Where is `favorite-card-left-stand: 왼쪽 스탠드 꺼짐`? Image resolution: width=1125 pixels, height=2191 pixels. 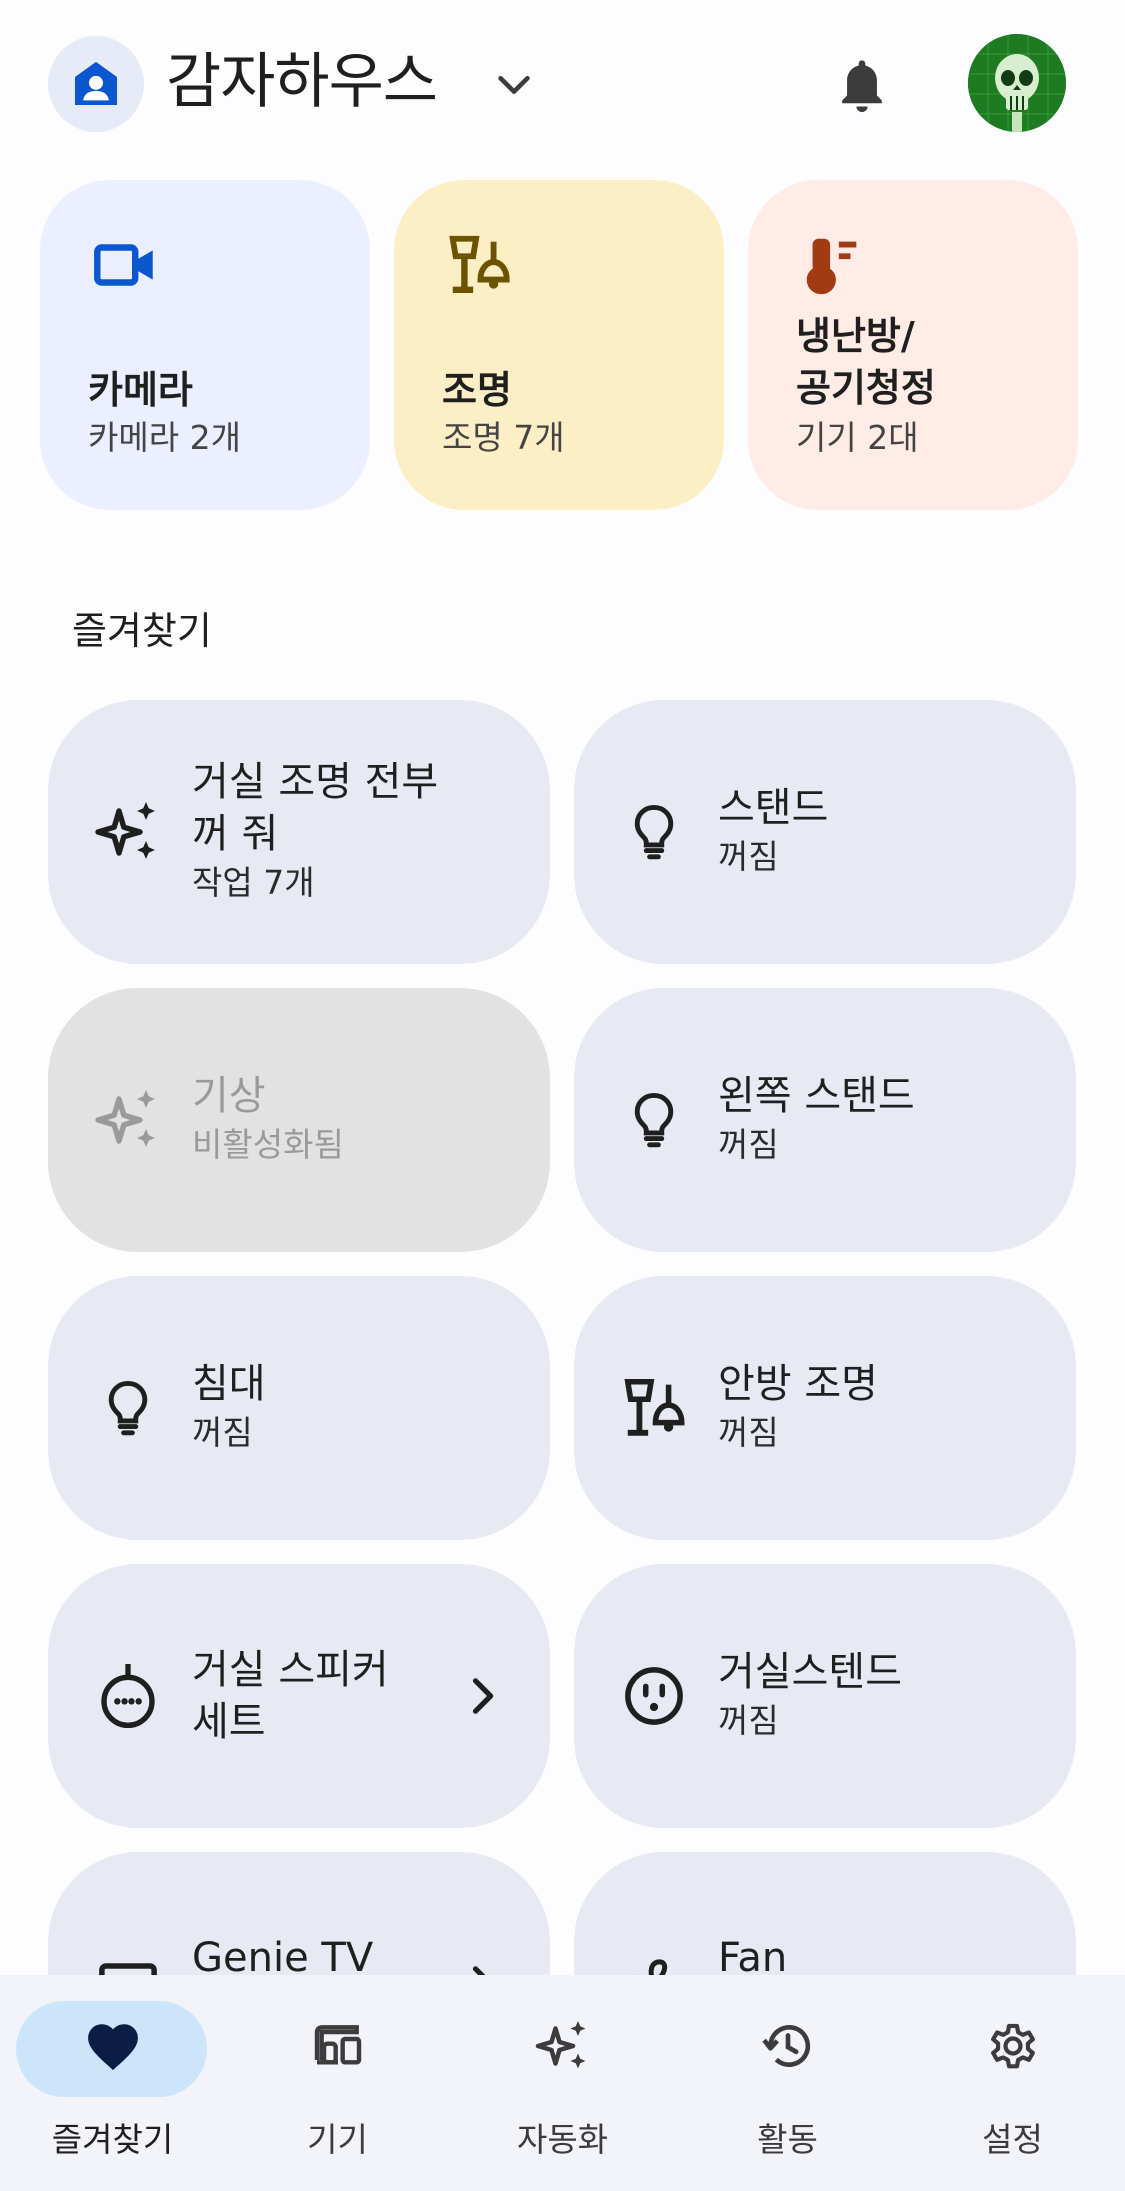
favorite-card-left-stand: 왼쪽 스탠드 꺼짐 is located at coordinates (825, 1120).